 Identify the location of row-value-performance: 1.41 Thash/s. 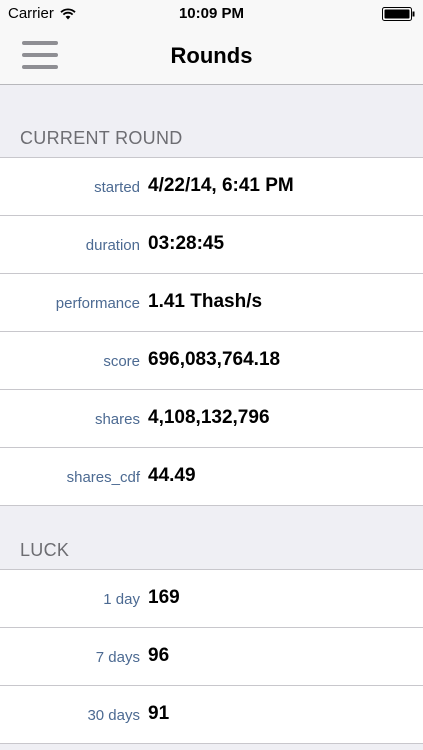
(205, 301).